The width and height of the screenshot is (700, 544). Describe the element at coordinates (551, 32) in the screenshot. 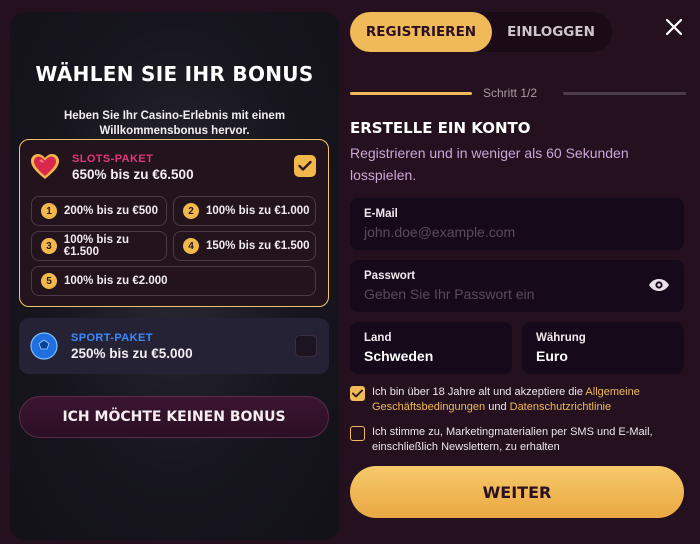

I see `tab-login: EINLOGGEN` at that location.